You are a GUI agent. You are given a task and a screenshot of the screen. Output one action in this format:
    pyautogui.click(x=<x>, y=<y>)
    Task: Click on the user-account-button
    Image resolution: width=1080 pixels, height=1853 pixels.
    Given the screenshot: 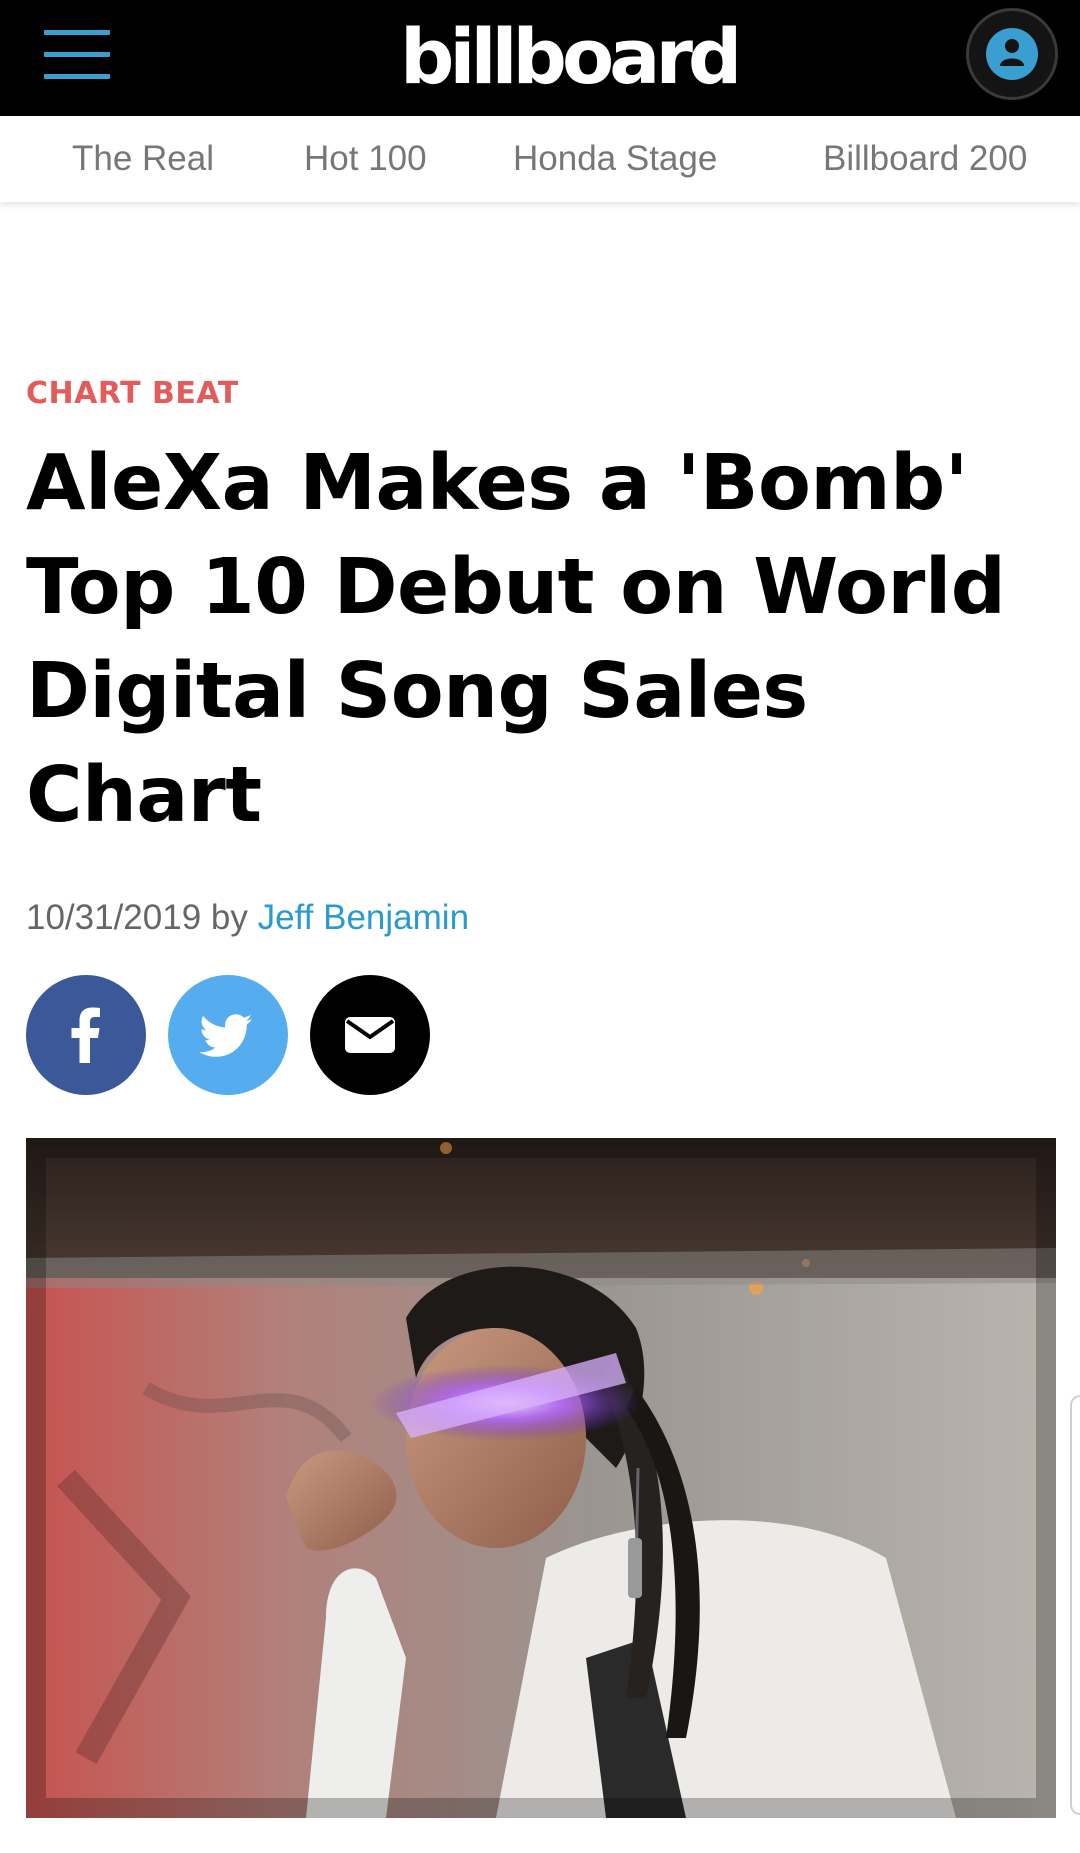 What is the action you would take?
    pyautogui.click(x=1012, y=54)
    